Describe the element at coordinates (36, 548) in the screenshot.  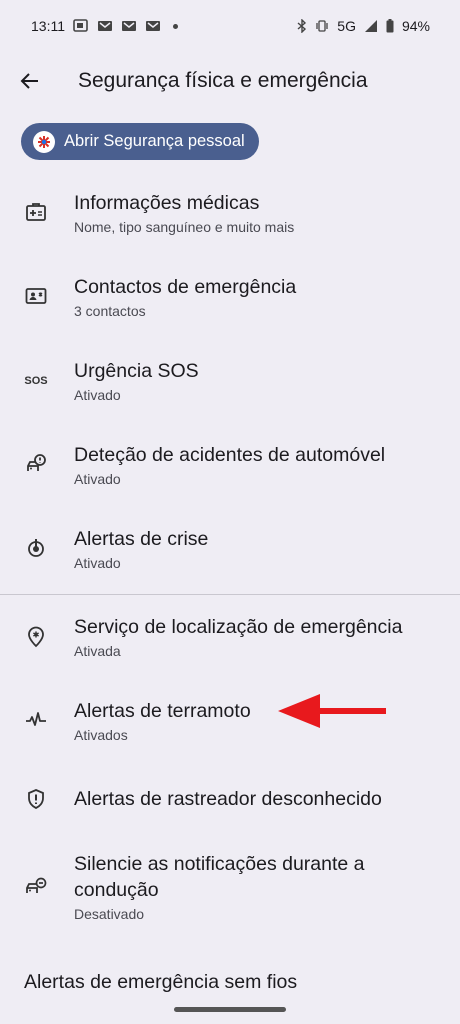
I see `crisis-alert-icon` at that location.